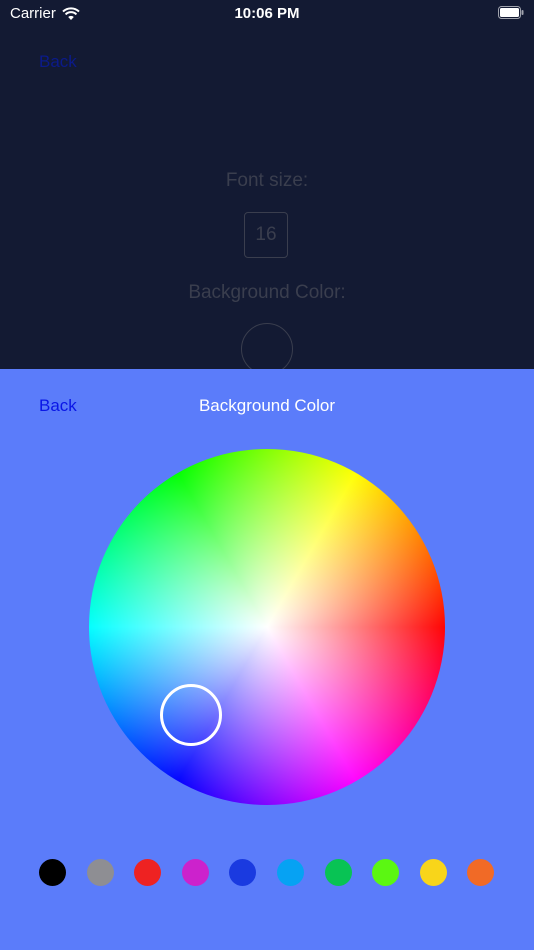 The width and height of the screenshot is (534, 950). Describe the element at coordinates (267, 405) in the screenshot. I see `picker-title: Background Color` at that location.